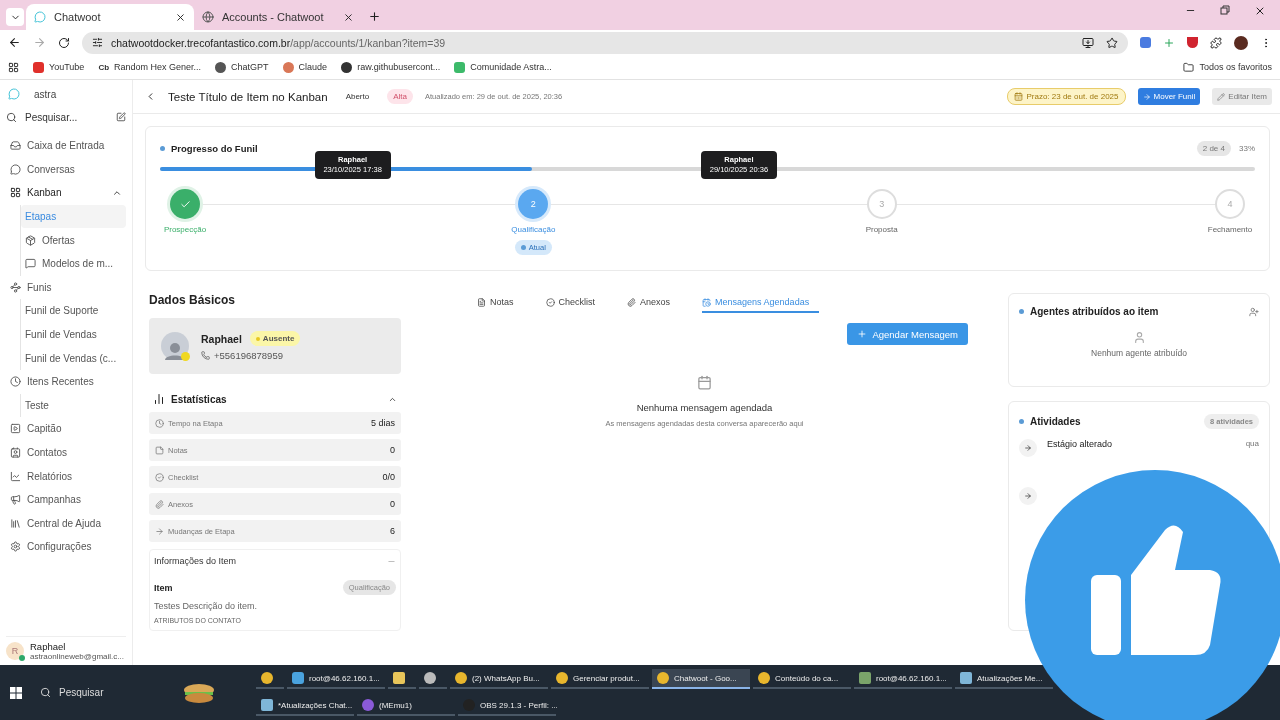 The height and width of the screenshot is (720, 1280). Describe the element at coordinates (22, 658) in the screenshot. I see `online-dot` at that location.